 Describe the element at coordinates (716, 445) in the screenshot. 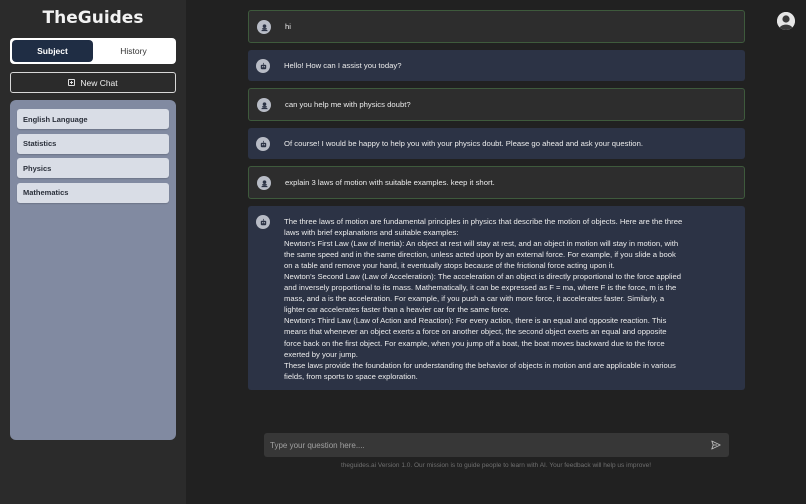

I see `send-icon` at that location.